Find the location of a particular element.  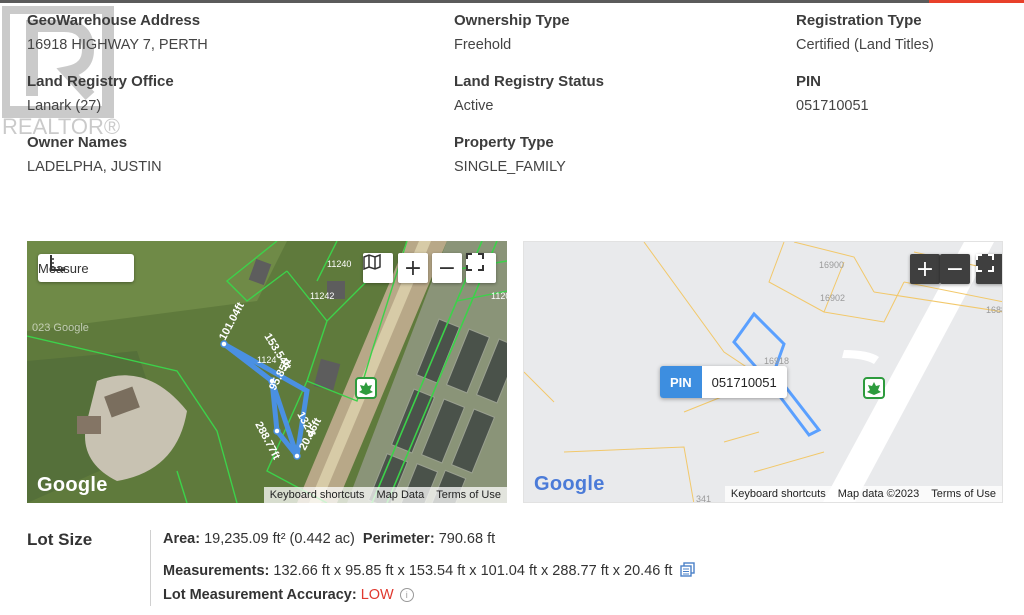

pin-badge: PIN 051710051 is located at coordinates (723, 382).